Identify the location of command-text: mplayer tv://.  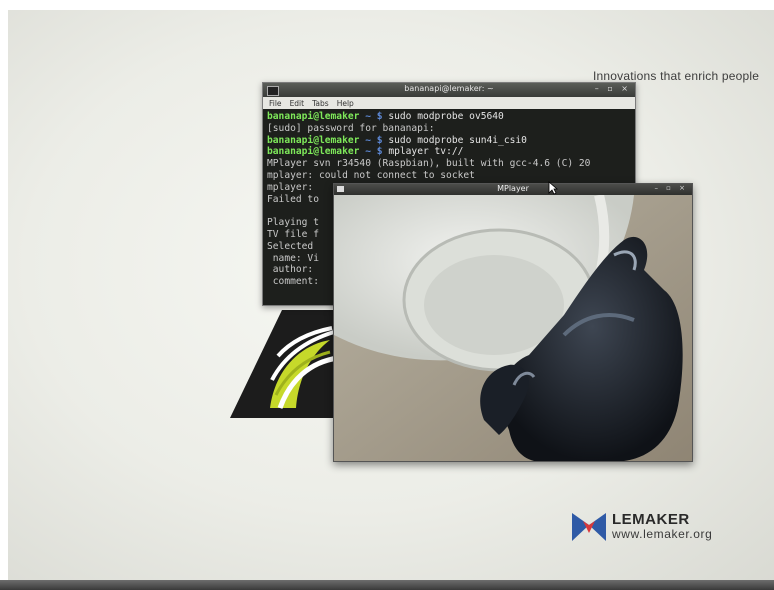
(426, 152).